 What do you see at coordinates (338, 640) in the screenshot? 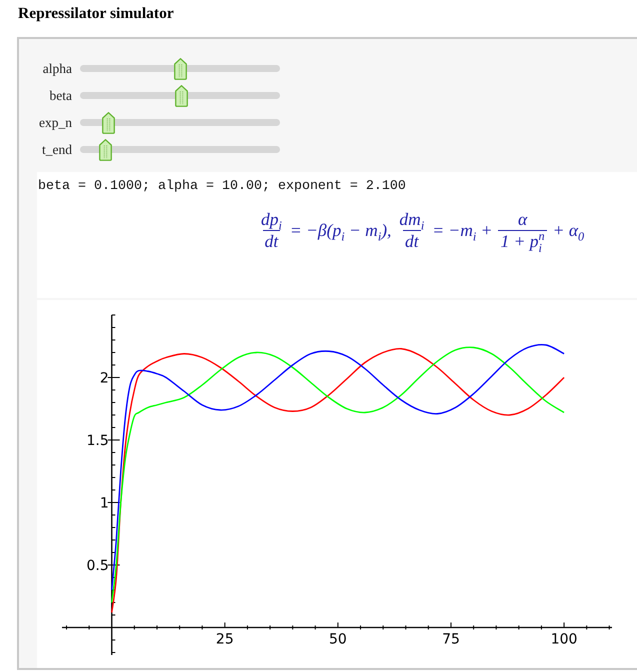
I see `axis-tick-label: 50` at bounding box center [338, 640].